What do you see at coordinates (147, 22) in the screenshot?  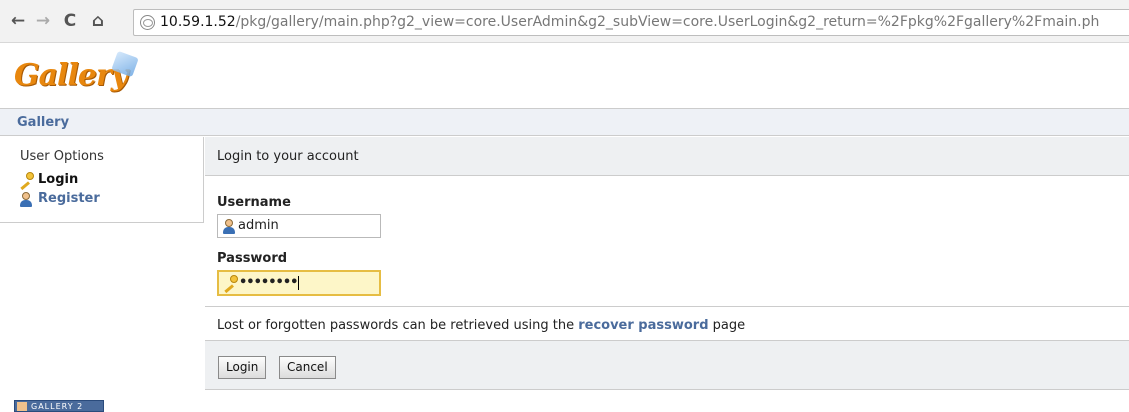 I see `globe-icon` at bounding box center [147, 22].